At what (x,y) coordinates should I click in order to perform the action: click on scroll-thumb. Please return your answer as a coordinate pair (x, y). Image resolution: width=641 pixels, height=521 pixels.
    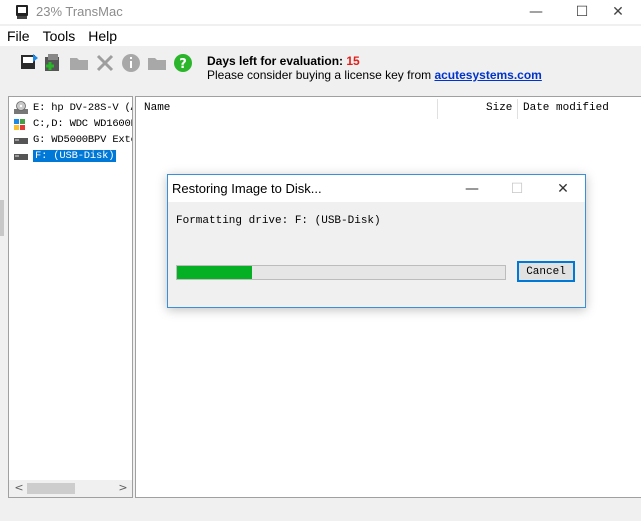
    Looking at the image, I should click on (51, 488).